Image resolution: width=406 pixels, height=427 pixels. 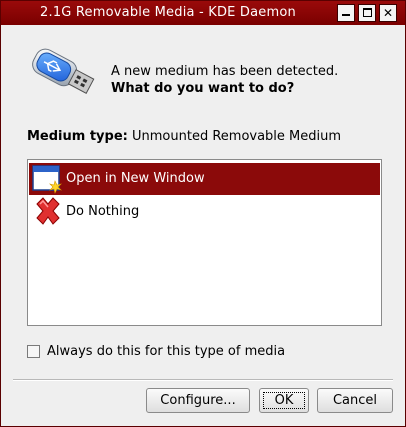 What do you see at coordinates (33, 351) in the screenshot?
I see `always-do-this-checkbox` at bounding box center [33, 351].